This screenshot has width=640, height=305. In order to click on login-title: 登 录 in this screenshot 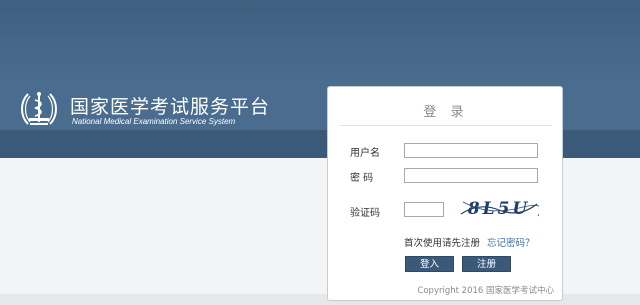, I will do `click(446, 112)`.